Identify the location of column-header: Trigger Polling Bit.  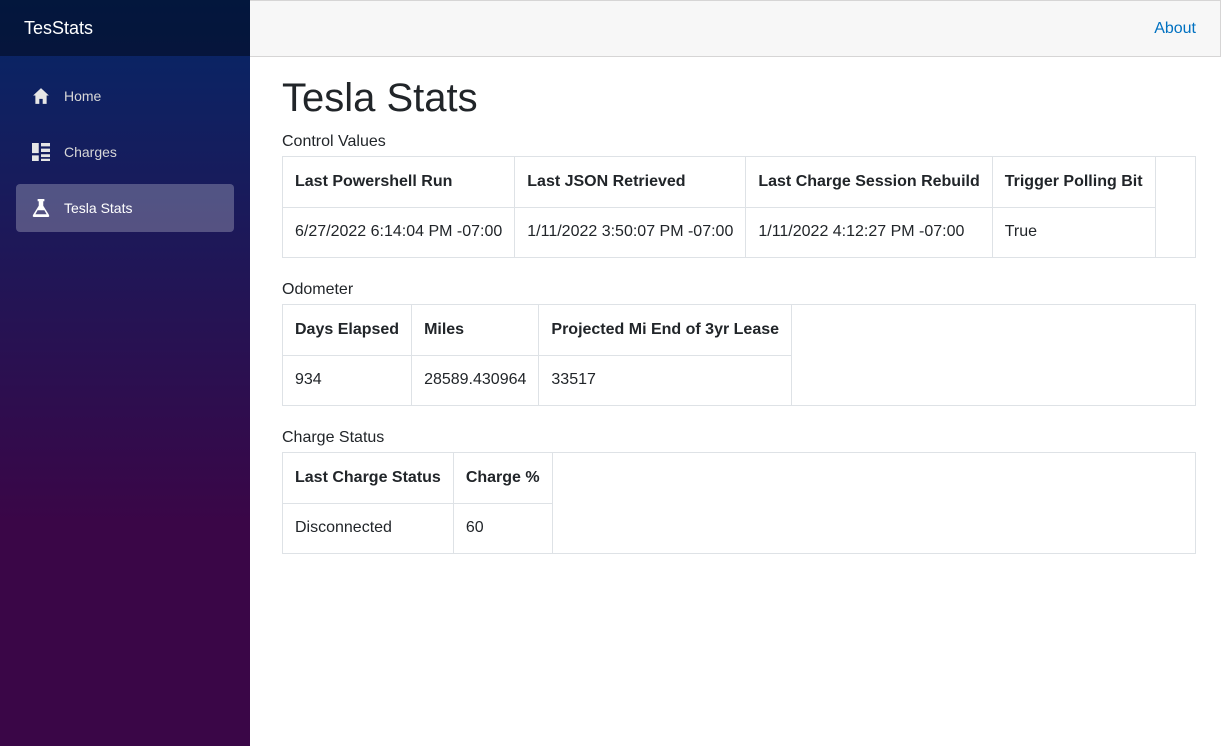
(1073, 182).